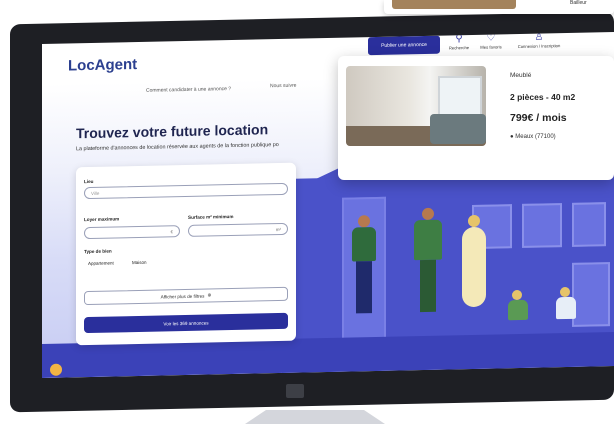 The image size is (614, 424). What do you see at coordinates (101, 263) in the screenshot?
I see `type-apartment-checkbox: Appartement` at bounding box center [101, 263].